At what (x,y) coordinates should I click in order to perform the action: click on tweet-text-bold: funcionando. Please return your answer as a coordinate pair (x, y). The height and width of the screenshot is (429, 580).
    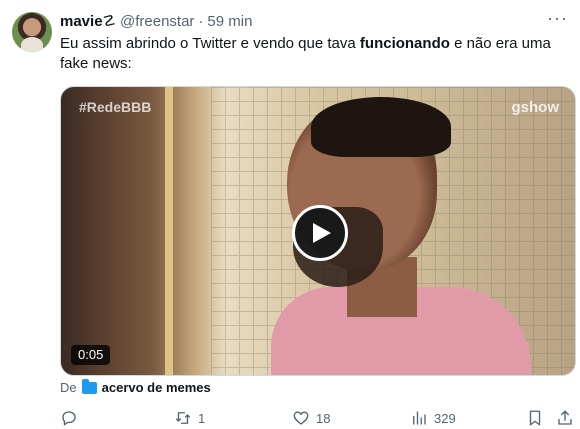
    Looking at the image, I should click on (404, 43).